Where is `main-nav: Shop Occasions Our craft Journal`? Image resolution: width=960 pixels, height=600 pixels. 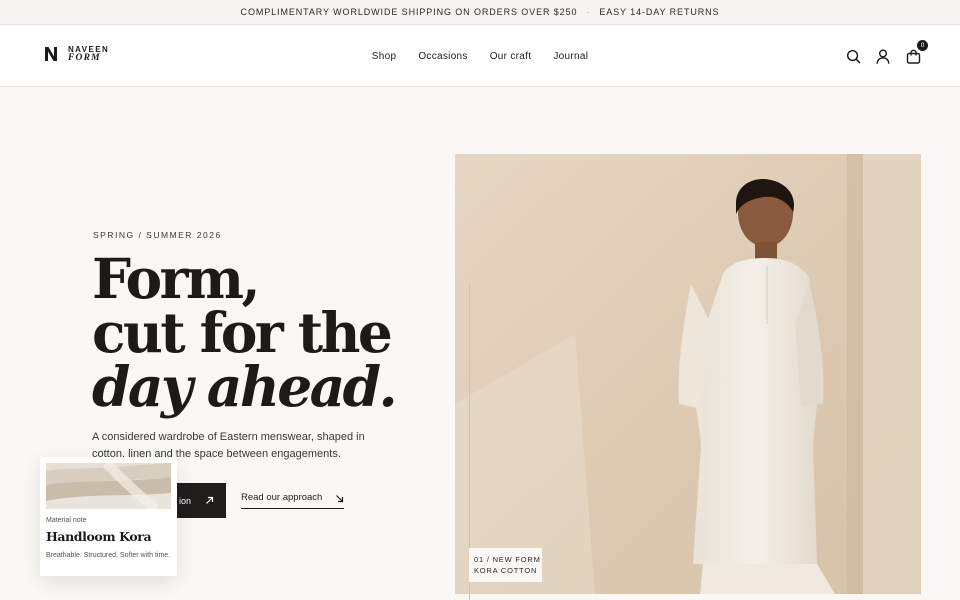 main-nav: Shop Occasions Our craft Journal is located at coordinates (480, 56).